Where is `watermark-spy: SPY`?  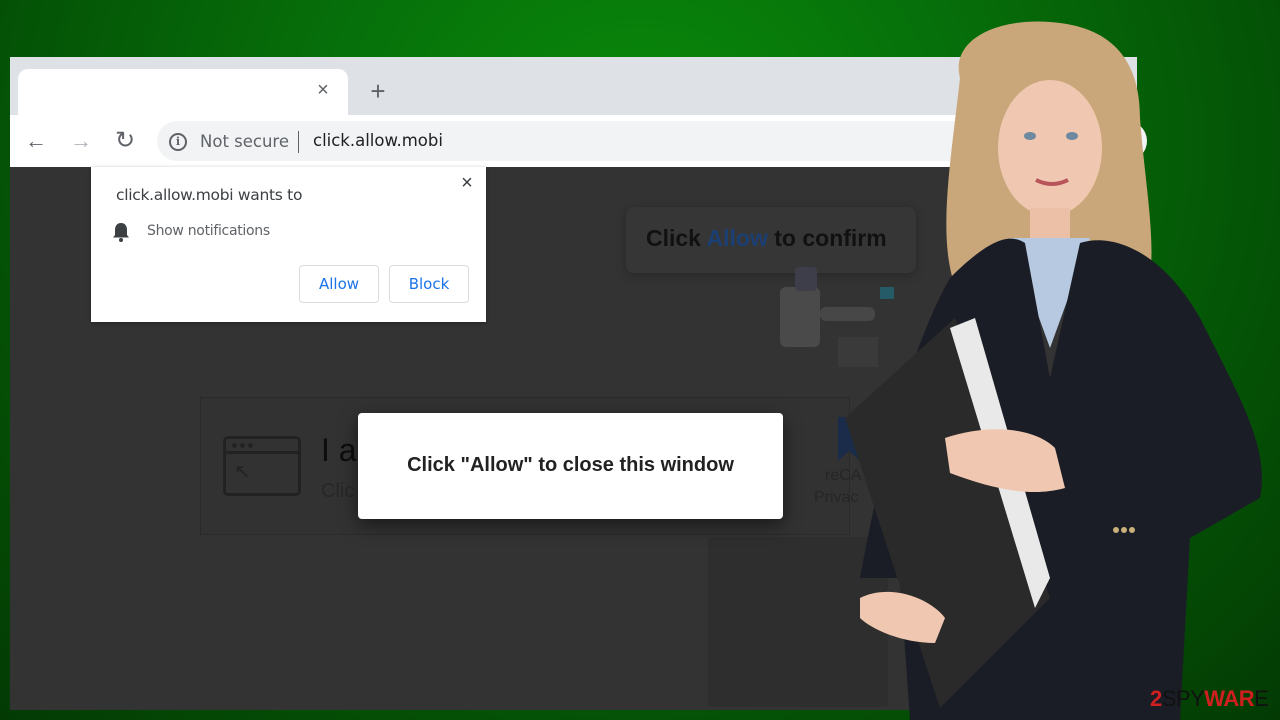
watermark-spy: SPY is located at coordinates (1183, 698).